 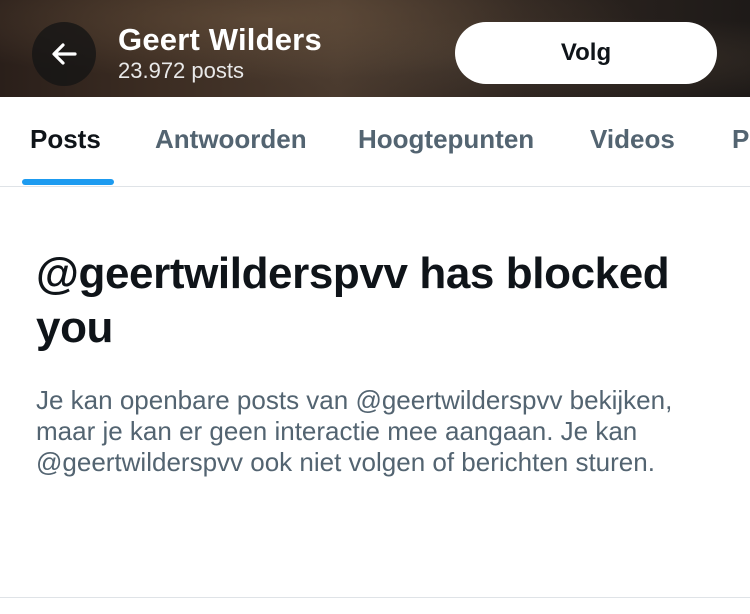 What do you see at coordinates (741, 139) in the screenshot?
I see `tab-label: P` at bounding box center [741, 139].